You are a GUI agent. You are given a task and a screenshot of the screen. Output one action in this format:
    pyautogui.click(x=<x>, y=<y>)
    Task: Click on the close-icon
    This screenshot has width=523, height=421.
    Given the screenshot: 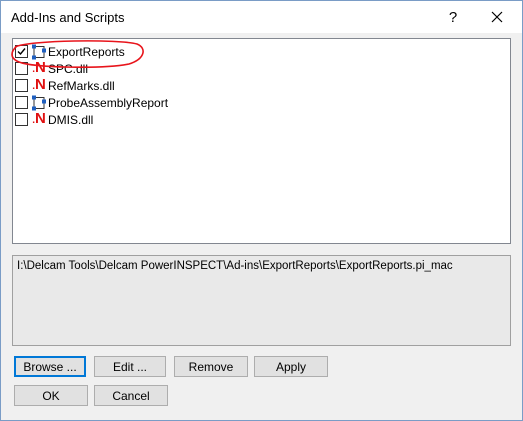 What is the action you would take?
    pyautogui.click(x=497, y=17)
    